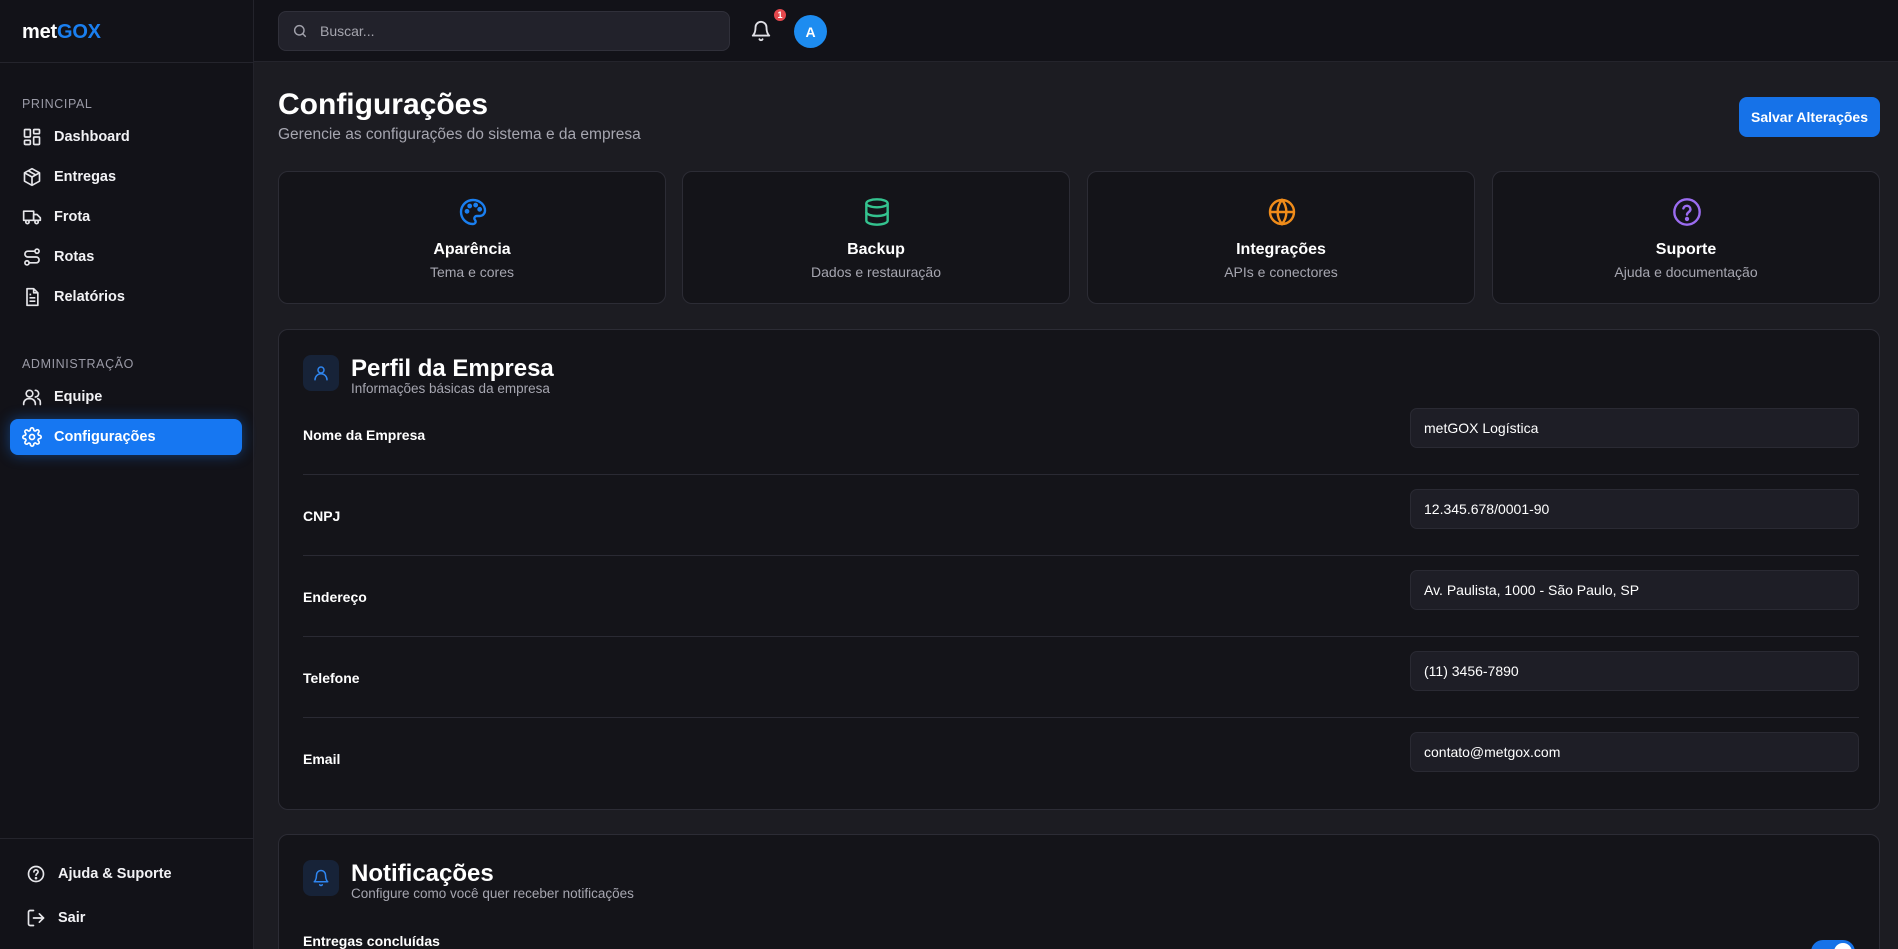 This screenshot has width=1898, height=949. What do you see at coordinates (422, 873) in the screenshot?
I see `panel-title: Notificações` at bounding box center [422, 873].